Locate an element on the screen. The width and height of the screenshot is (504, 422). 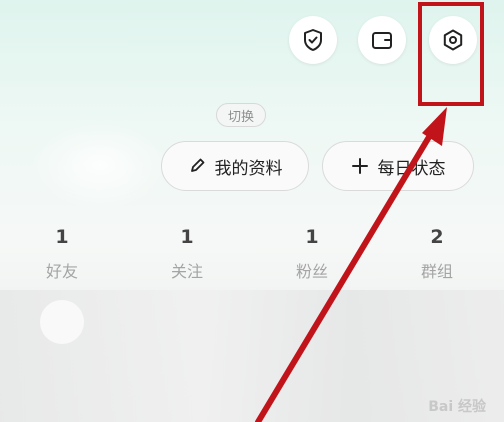
watermark: Bai 经验 is located at coordinates (457, 407).